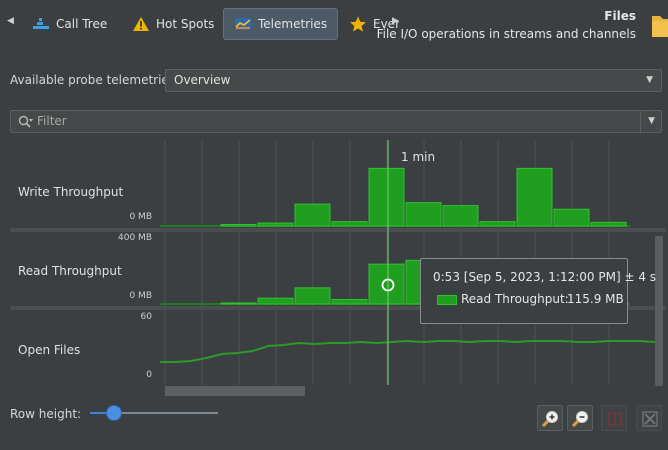 The image size is (668, 450). Describe the element at coordinates (418, 157) in the screenshot. I see `time-marker-label: 1 min` at that location.